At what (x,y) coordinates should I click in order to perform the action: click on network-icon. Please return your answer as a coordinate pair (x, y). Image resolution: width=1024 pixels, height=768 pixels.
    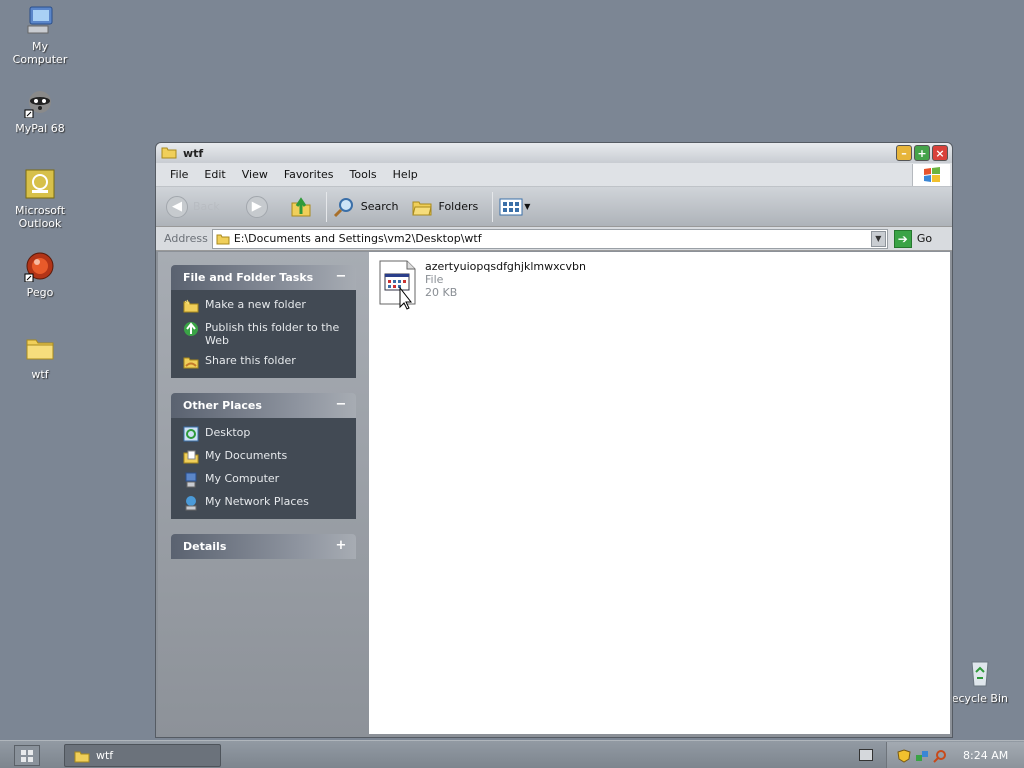
    Looking at the image, I should click on (922, 756).